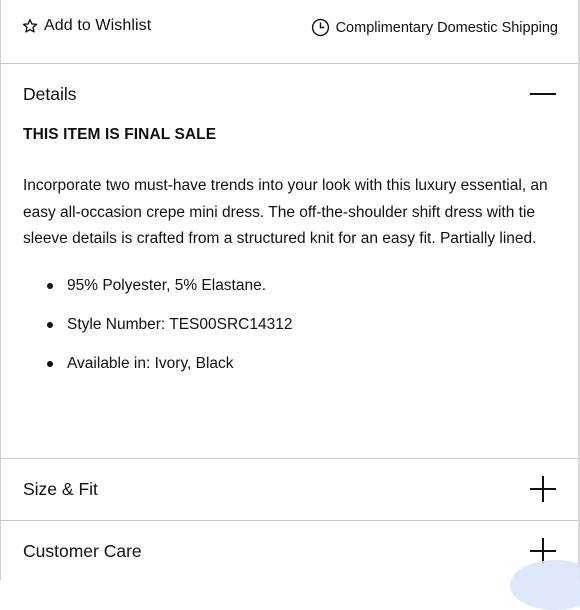 This screenshot has height=610, width=580. Describe the element at coordinates (30, 26) in the screenshot. I see `star-icon` at that location.